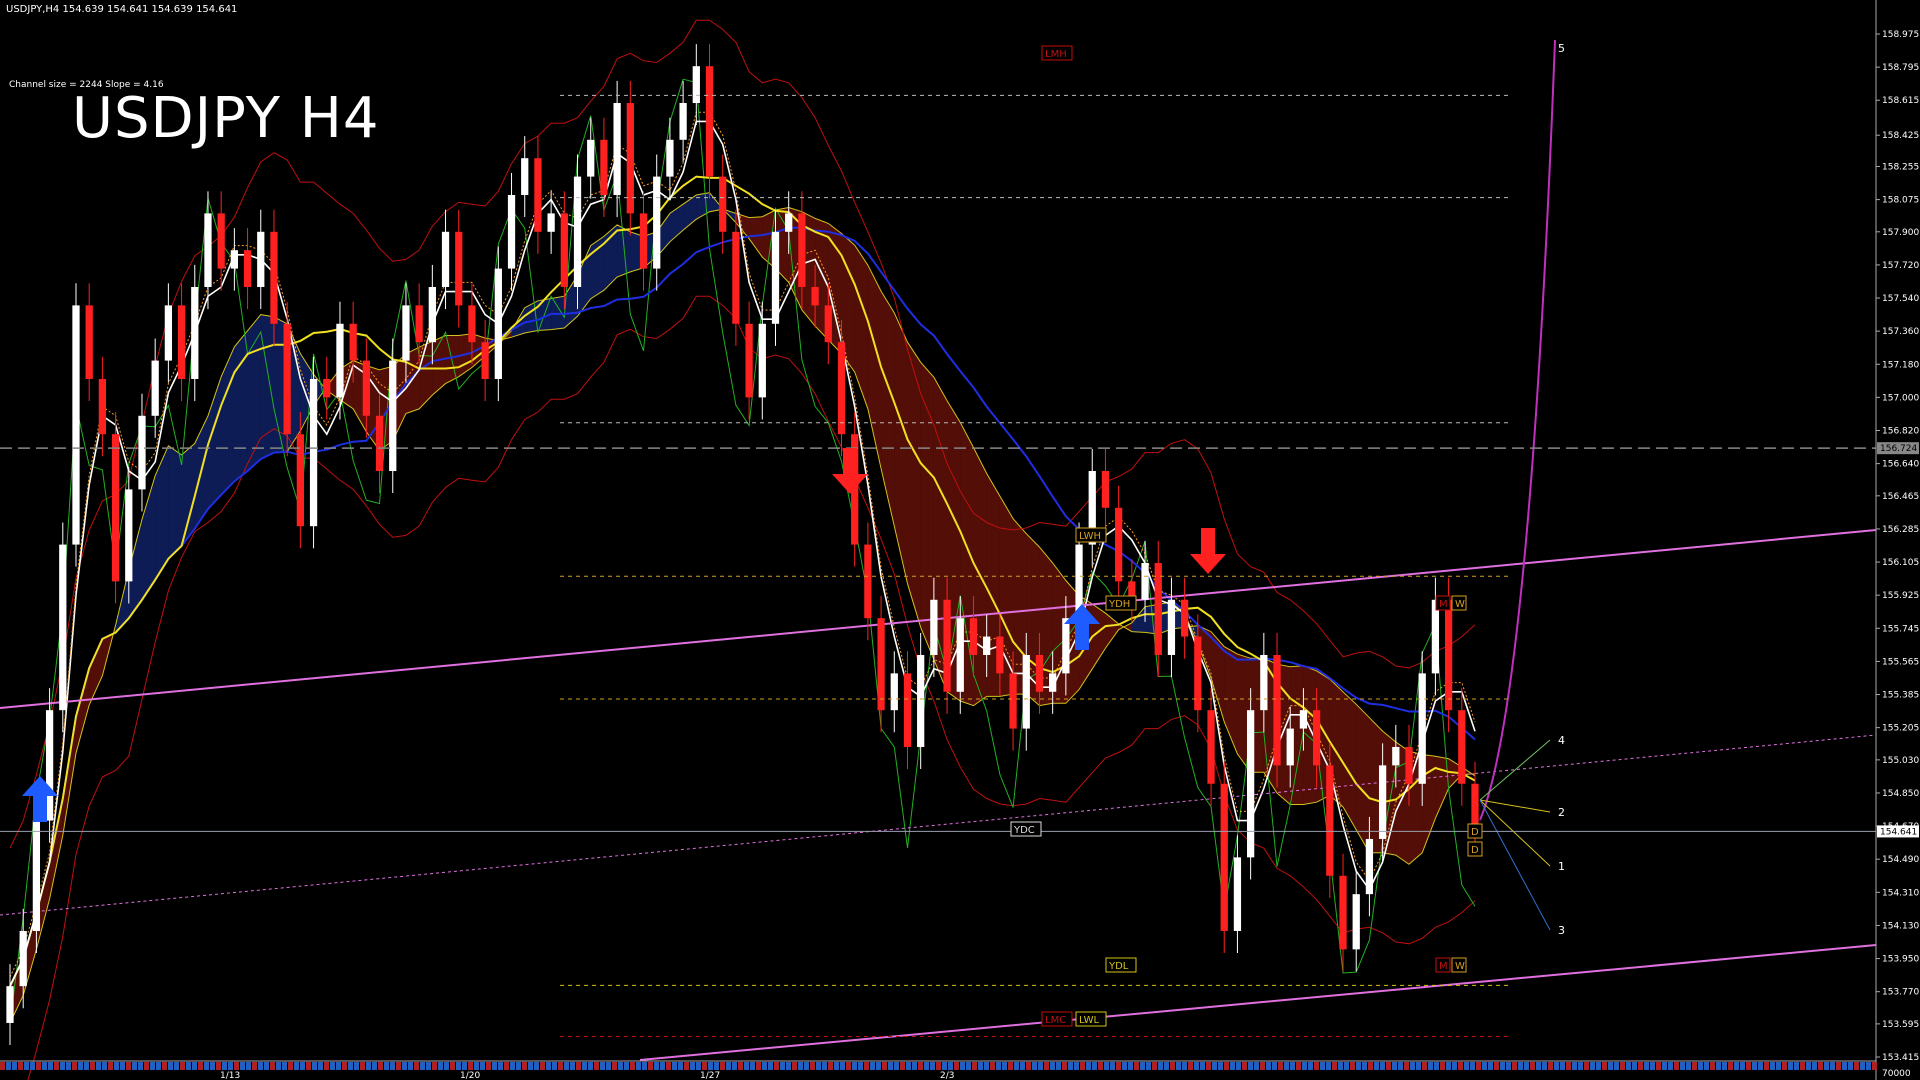 The height and width of the screenshot is (1080, 1920). What do you see at coordinates (1118, 966) in the screenshot?
I see `level-label: YDL` at bounding box center [1118, 966].